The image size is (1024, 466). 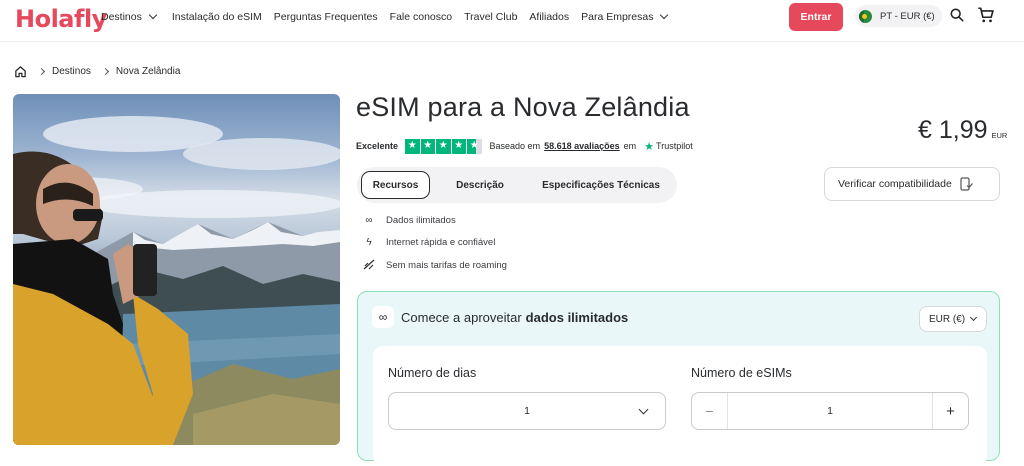 I want to click on nav-fale-conosco: Fale conosco, so click(x=421, y=17).